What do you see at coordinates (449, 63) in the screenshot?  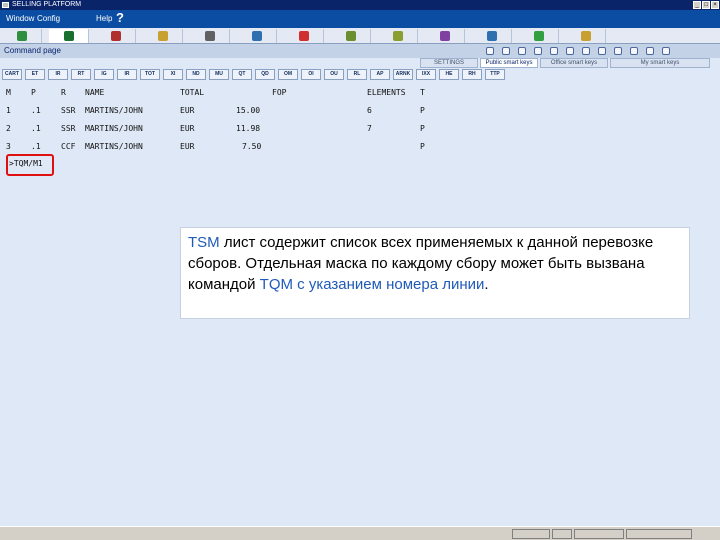 I see `smart-keys-tab-1: SETTINGS` at bounding box center [449, 63].